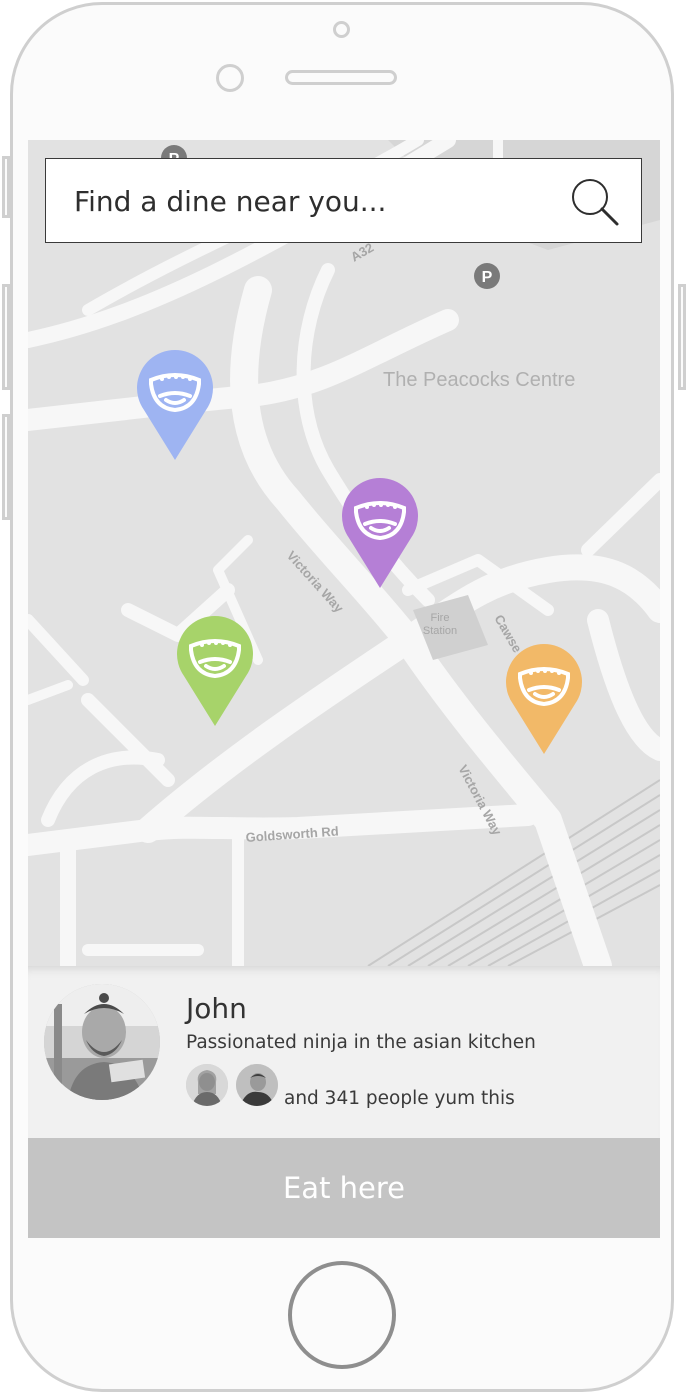 Image resolution: width=688 pixels, height=1396 pixels. Describe the element at coordinates (682, 337) in the screenshot. I see `power-button` at that location.